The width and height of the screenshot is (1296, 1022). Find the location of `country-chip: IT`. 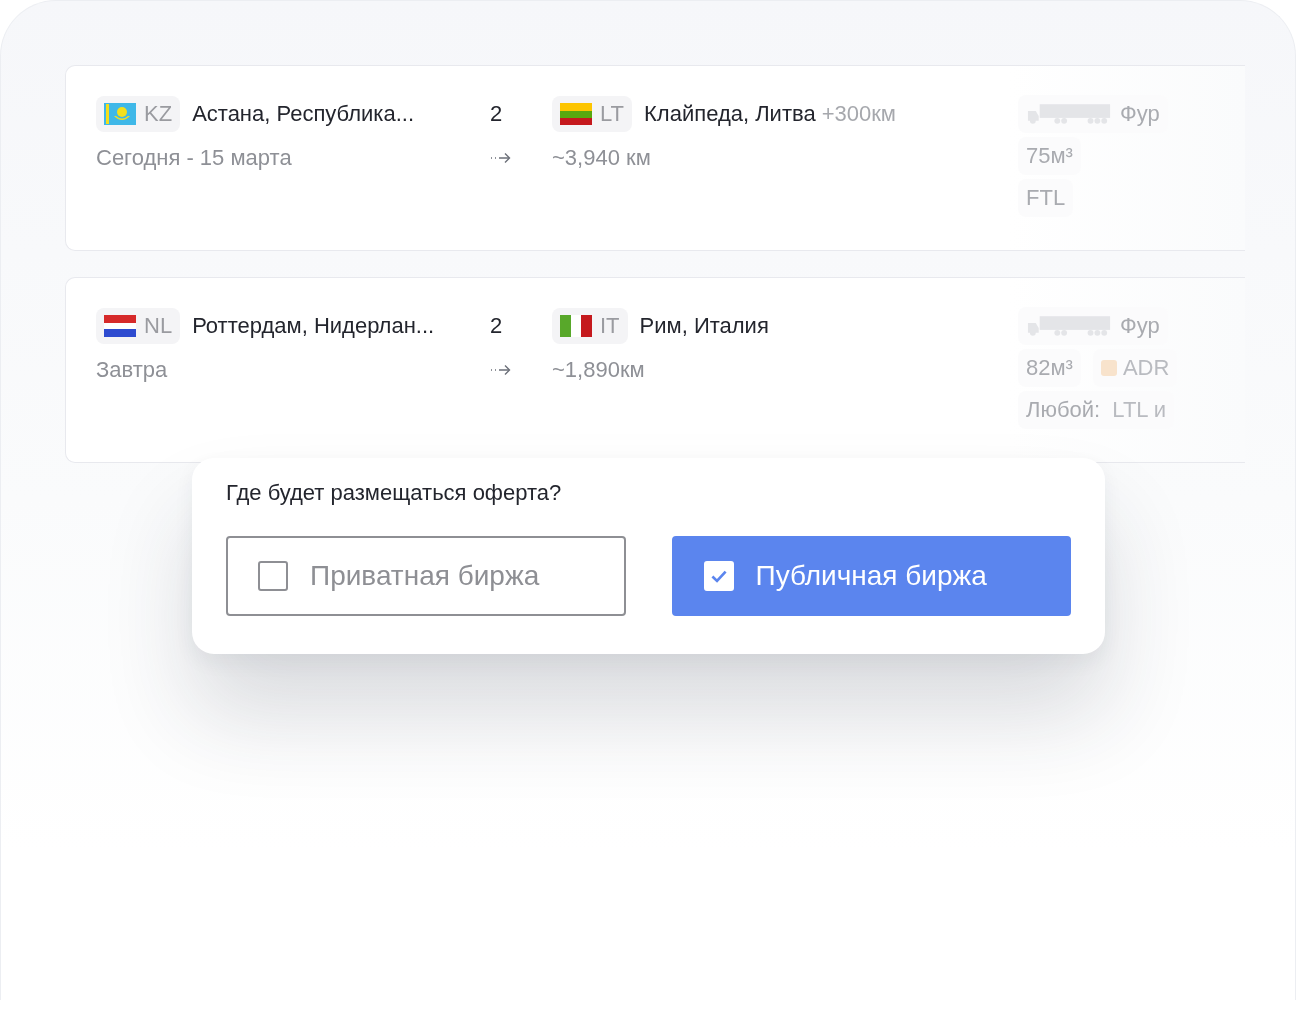

country-chip: IT is located at coordinates (590, 326).